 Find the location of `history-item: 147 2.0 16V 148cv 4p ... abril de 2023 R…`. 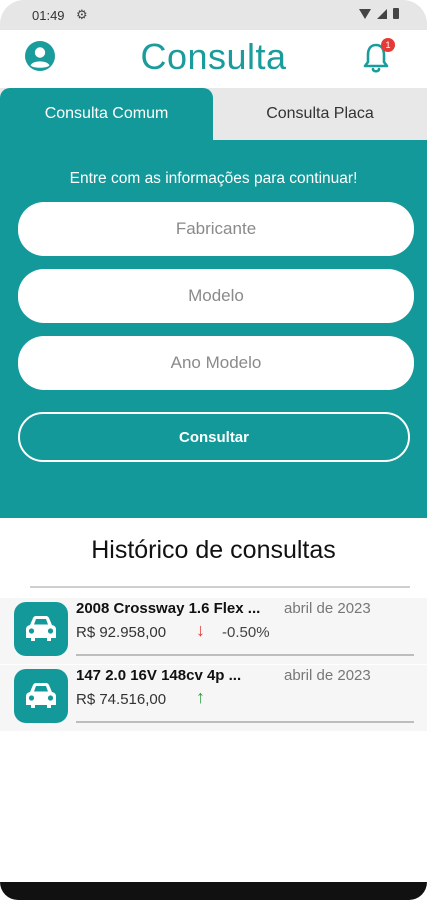

history-item: 147 2.0 16V 148cv 4p ... abril de 2023 R… is located at coordinates (213, 698).